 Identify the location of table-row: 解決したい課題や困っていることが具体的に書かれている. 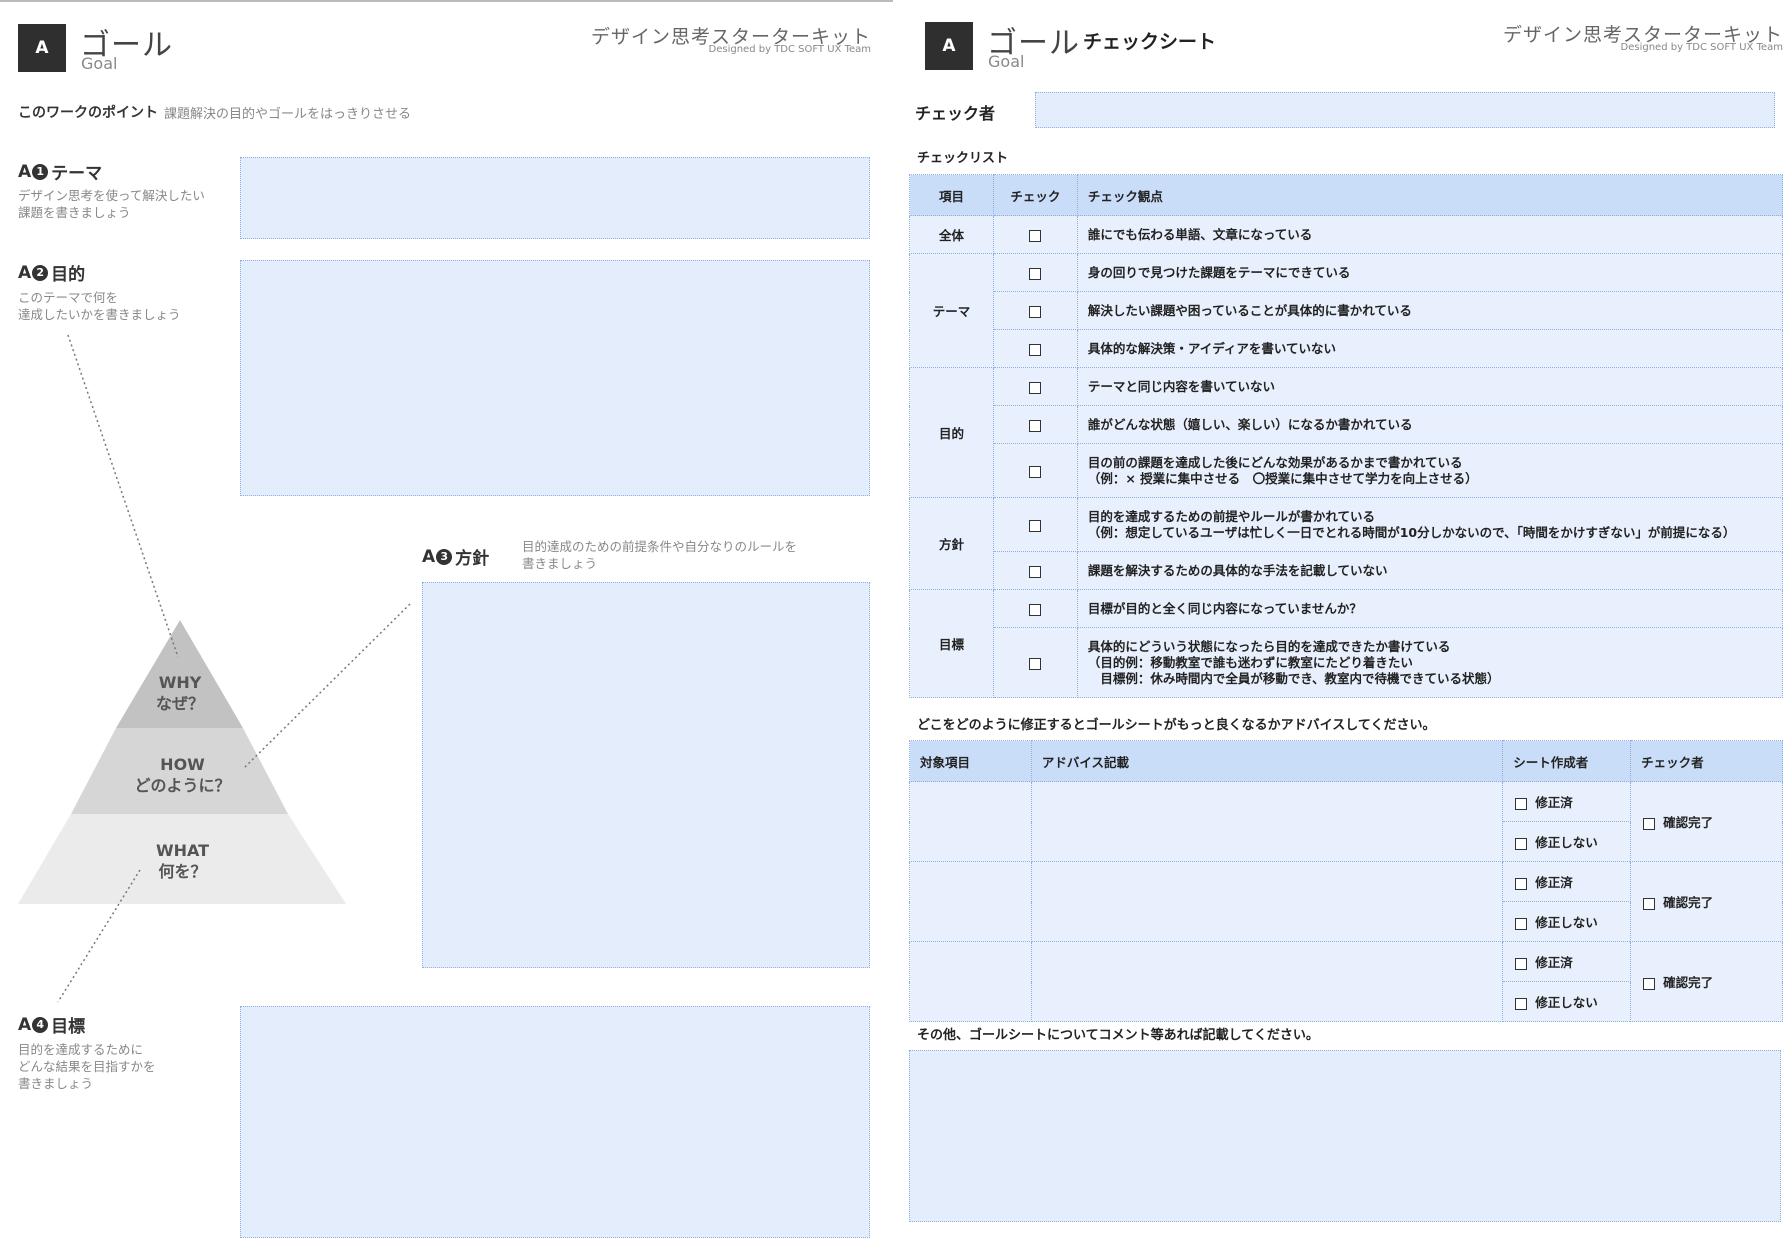
(1347, 310).